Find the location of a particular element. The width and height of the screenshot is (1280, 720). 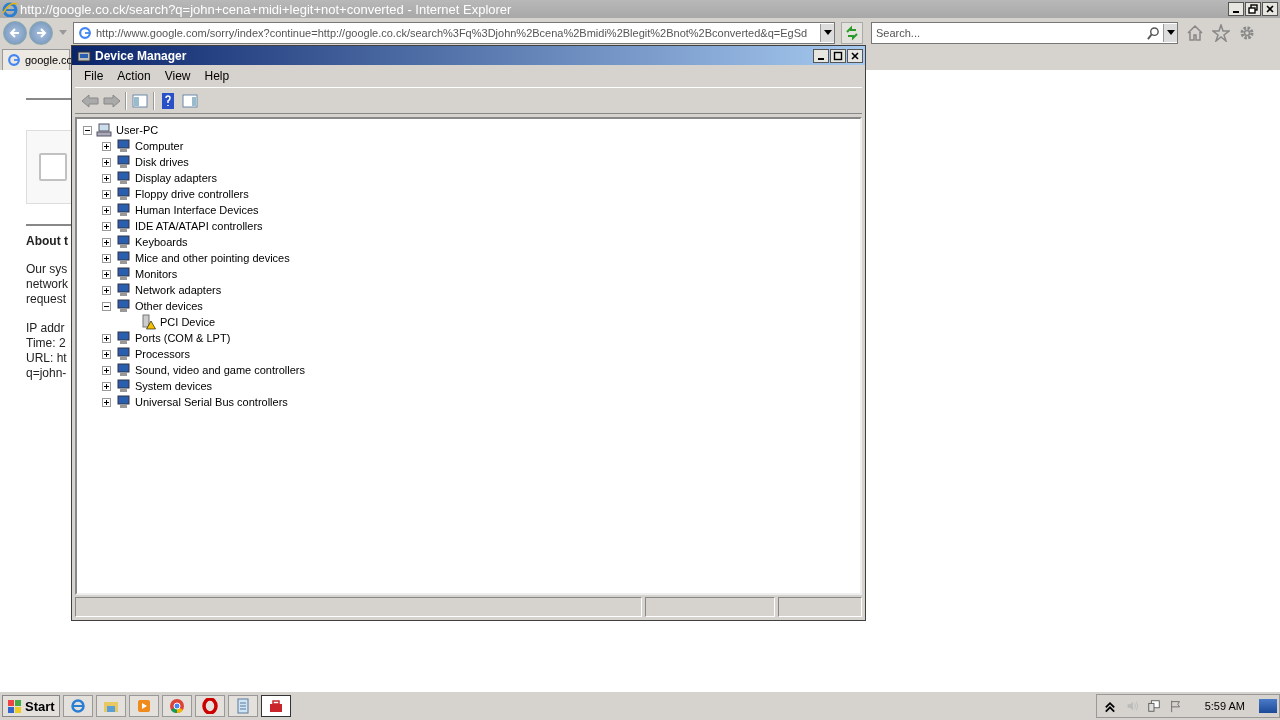

help-icon is located at coordinates (168, 100).